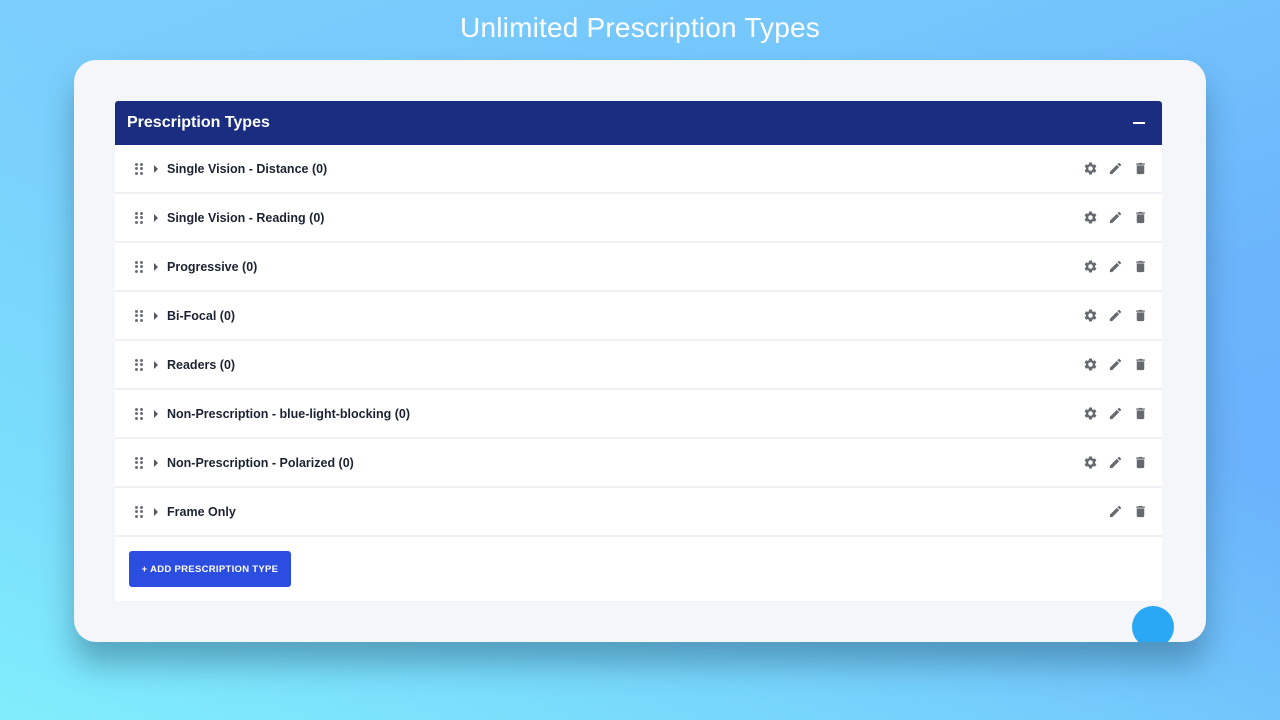 The image size is (1280, 720). I want to click on hero-title: Unlimited Prescription Types, so click(640, 27).